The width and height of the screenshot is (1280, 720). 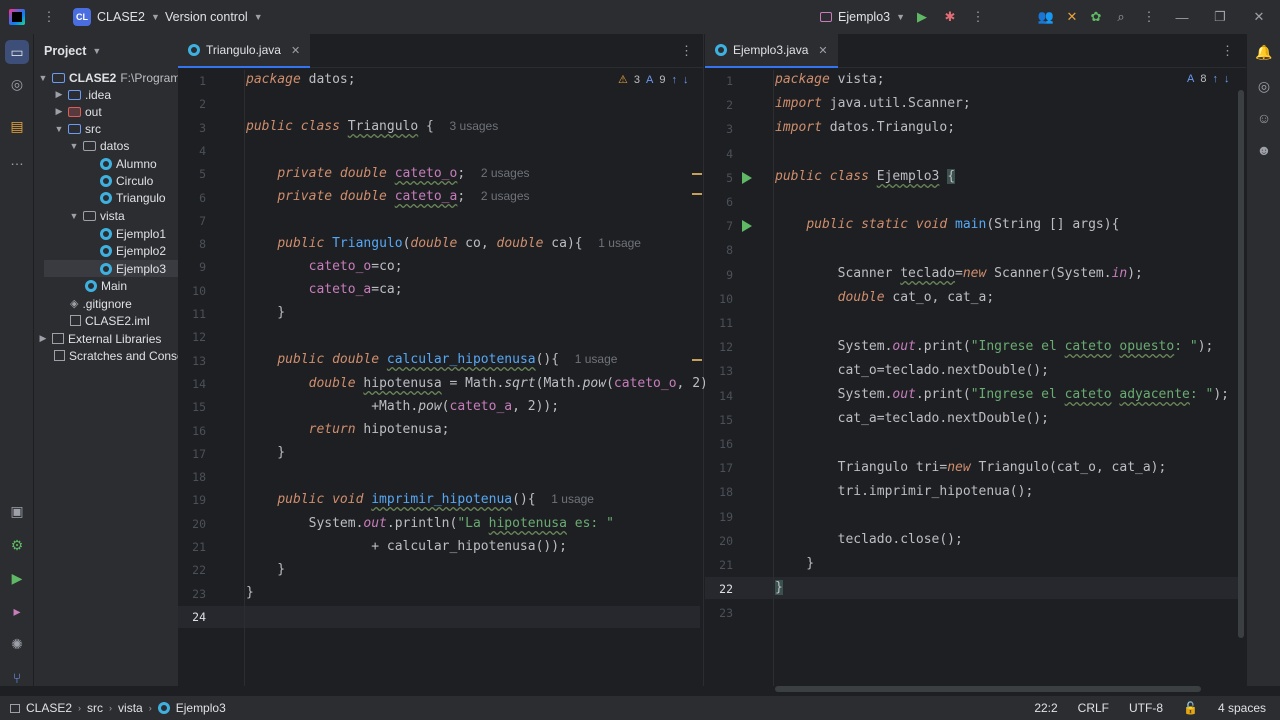 What do you see at coordinates (17, 578) in the screenshot?
I see `run-tool-icon: ▶` at bounding box center [17, 578].